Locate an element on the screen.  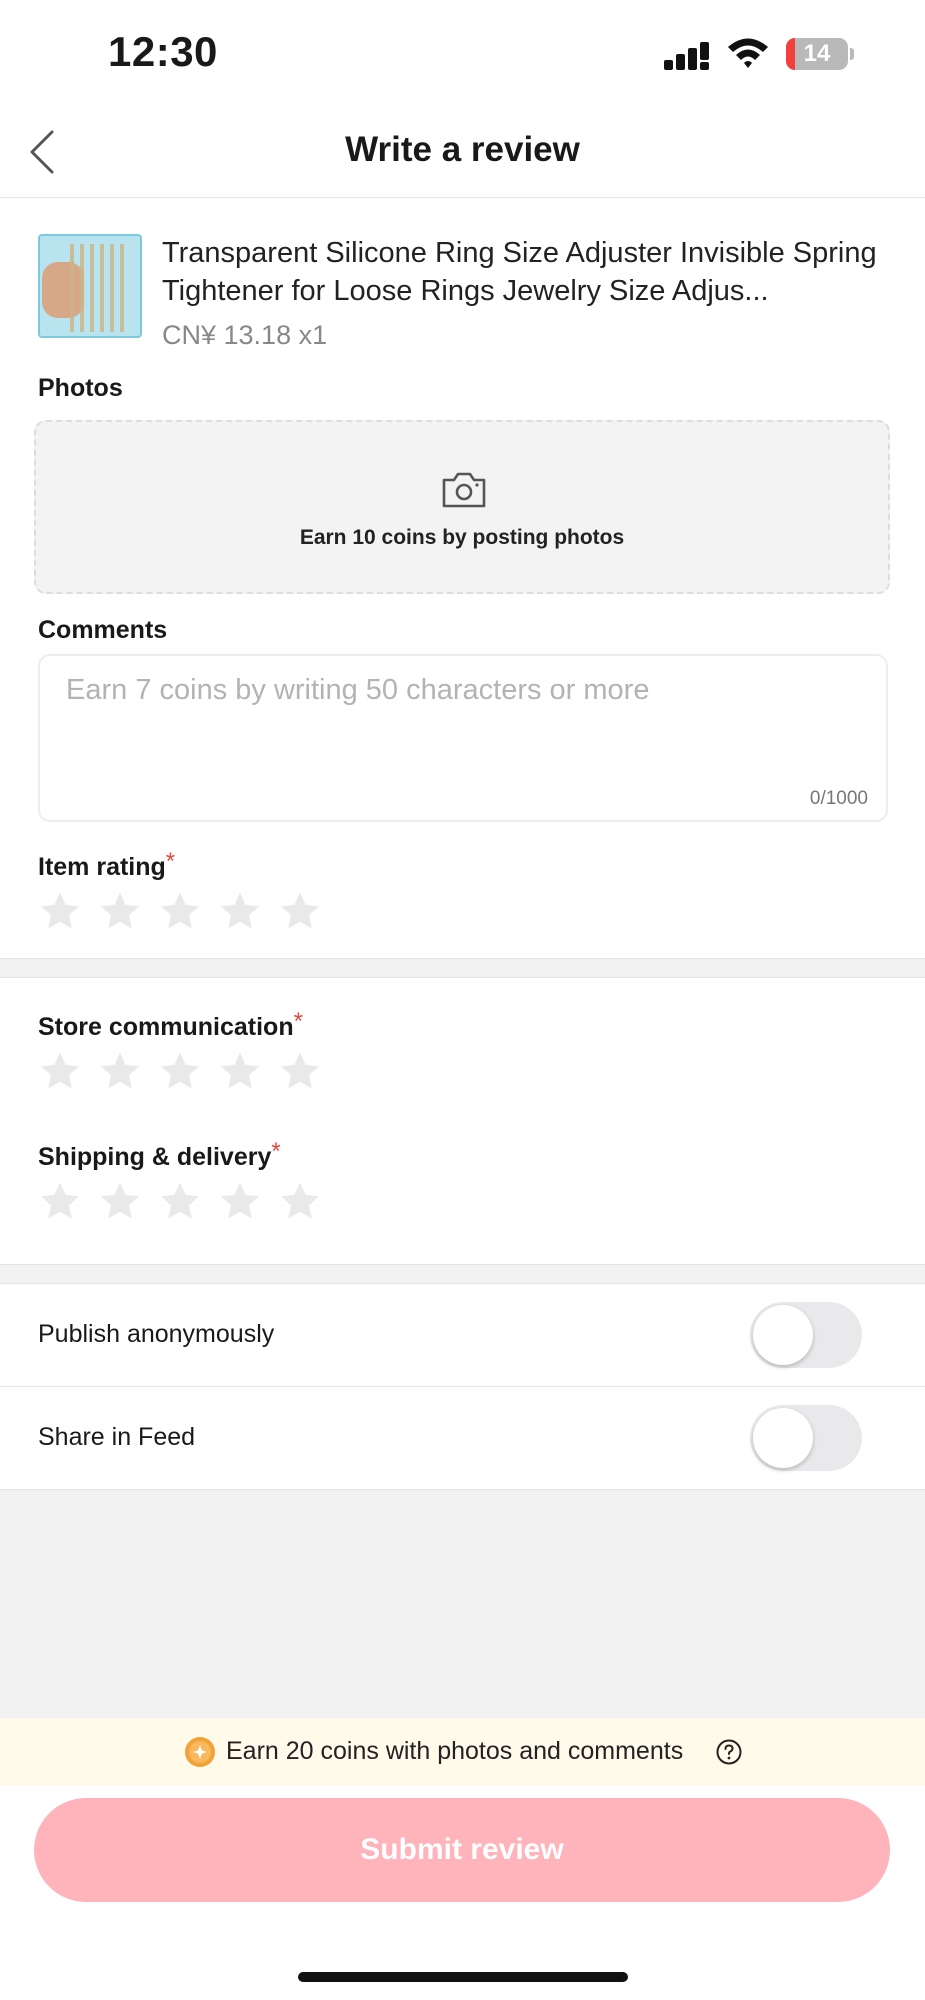
product-price: CN¥ 13.18 x1 is located at coordinates (245, 335).